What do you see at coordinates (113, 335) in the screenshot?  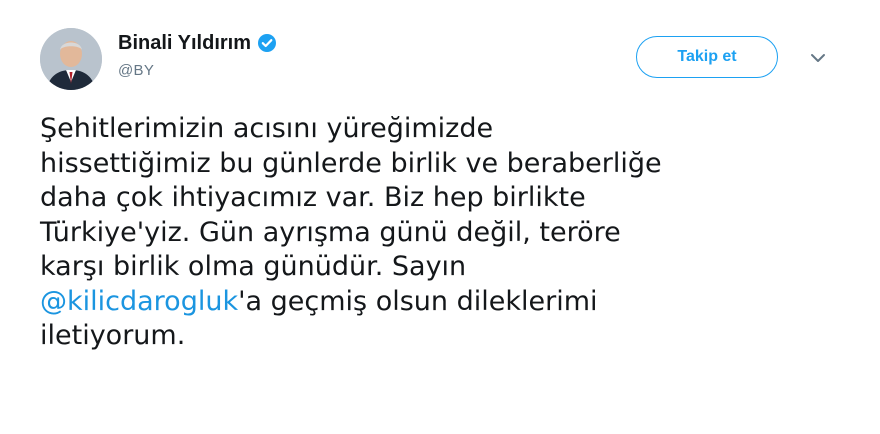 I see `tweet-text-line: iletiyorum.` at bounding box center [113, 335].